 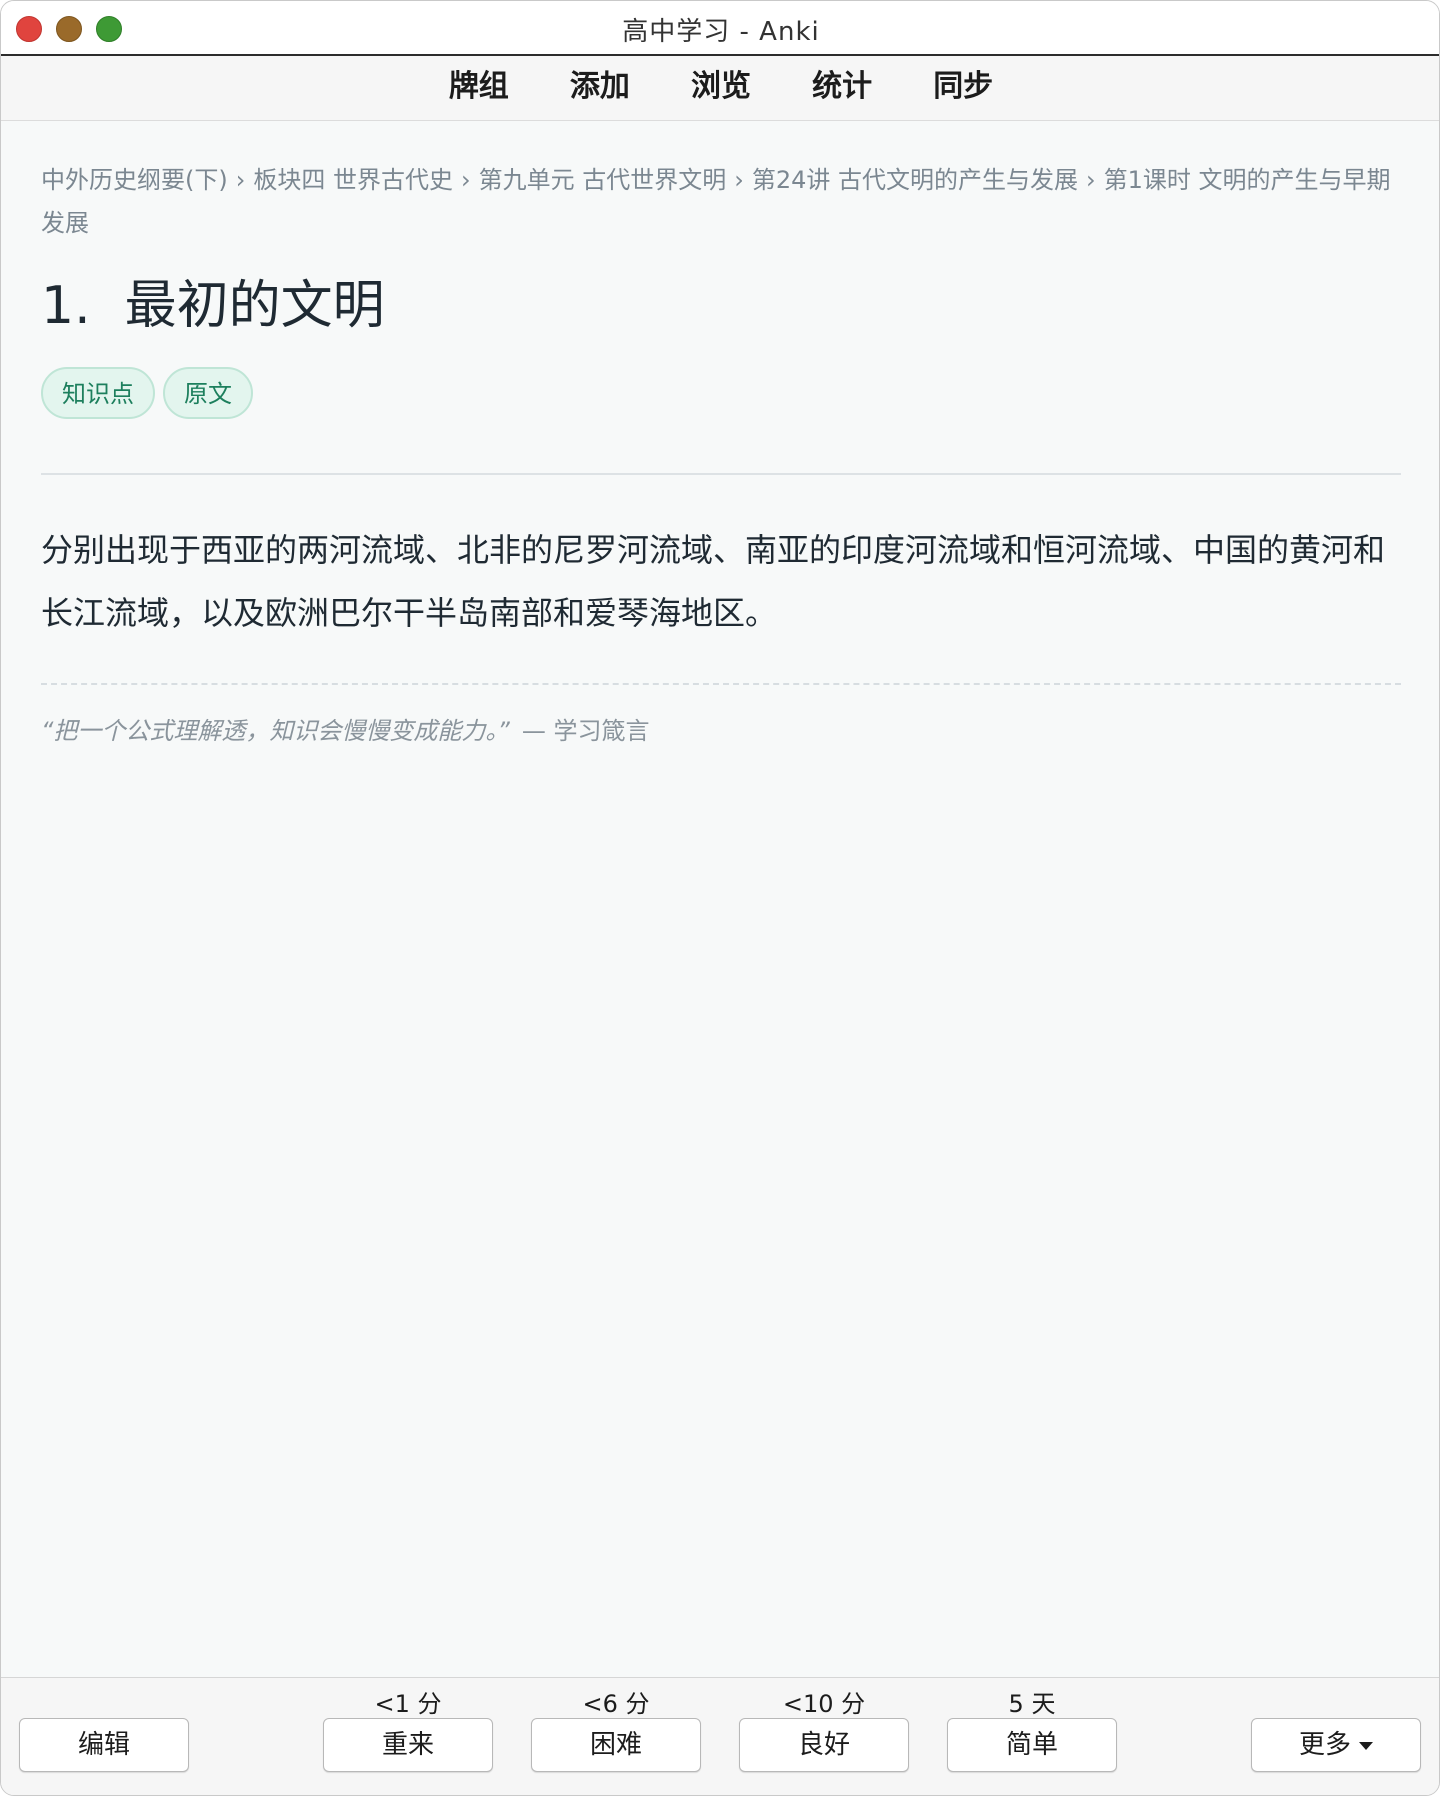 I want to click on quote-source: — 学习箴言, so click(x=585, y=731).